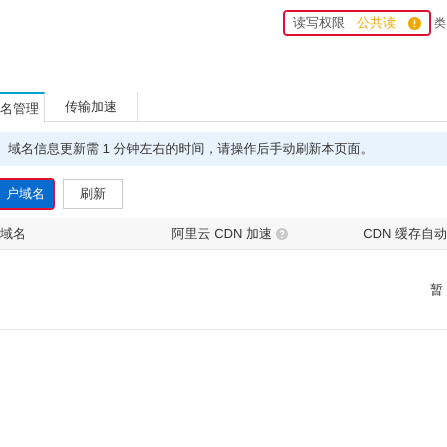 The width and height of the screenshot is (447, 447). Describe the element at coordinates (191, 149) in the screenshot. I see `notice-text: 域名信息更新需 1 分钟左右的时间，请操作后手动刷新本页面。` at that location.